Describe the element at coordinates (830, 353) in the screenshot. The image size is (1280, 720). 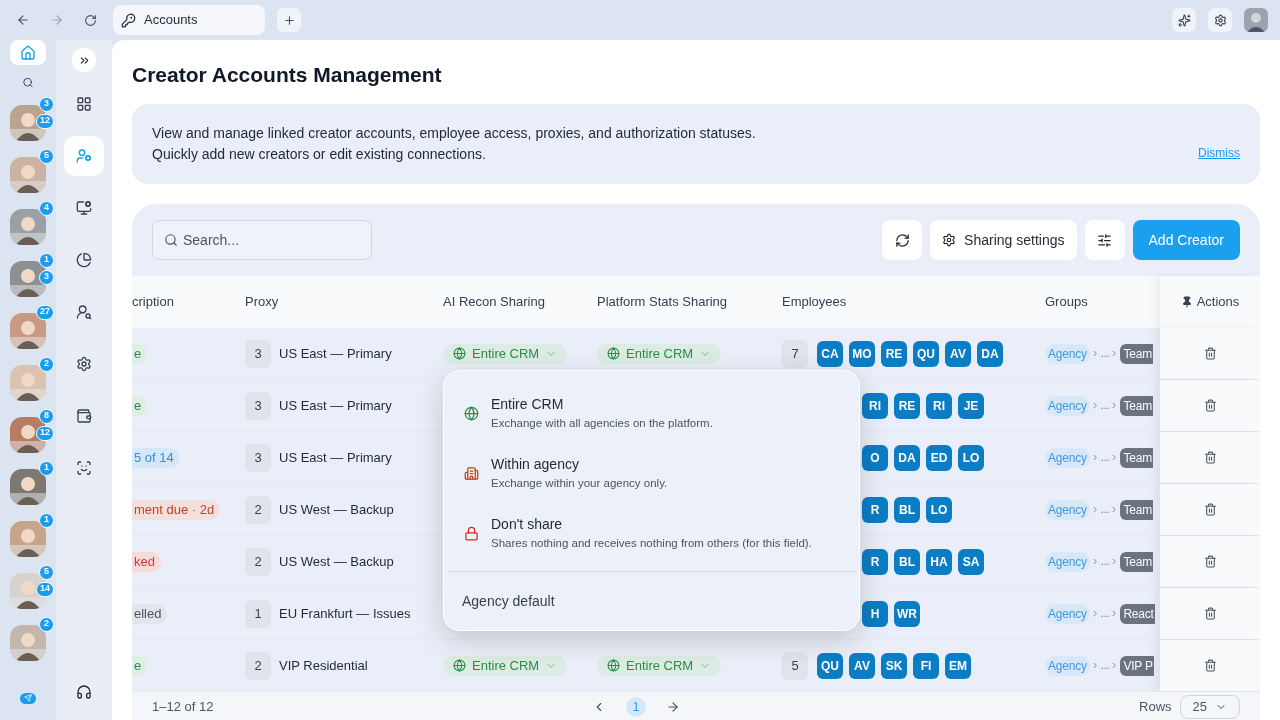
I see `employee-avatar: CA` at that location.